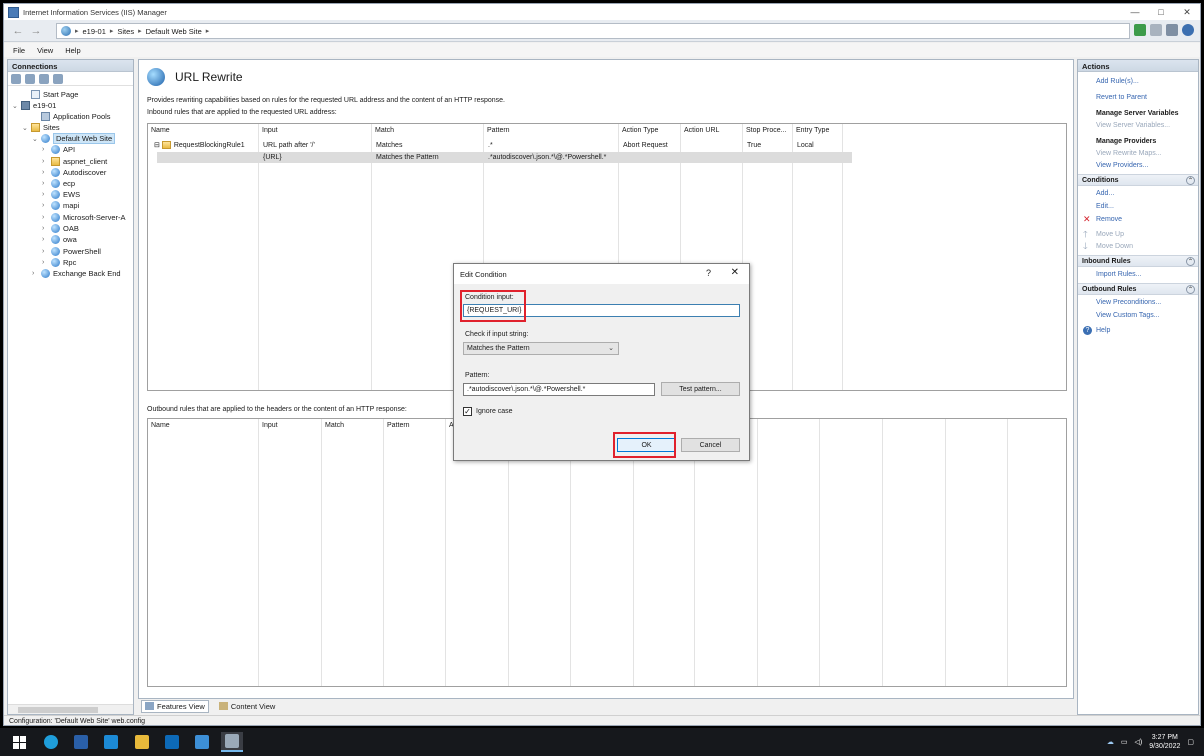 Image resolution: width=1204 pixels, height=756 pixels. I want to click on pattern-field: .*autodiscover\.json.*\@.*Powershell.*, so click(559, 389).